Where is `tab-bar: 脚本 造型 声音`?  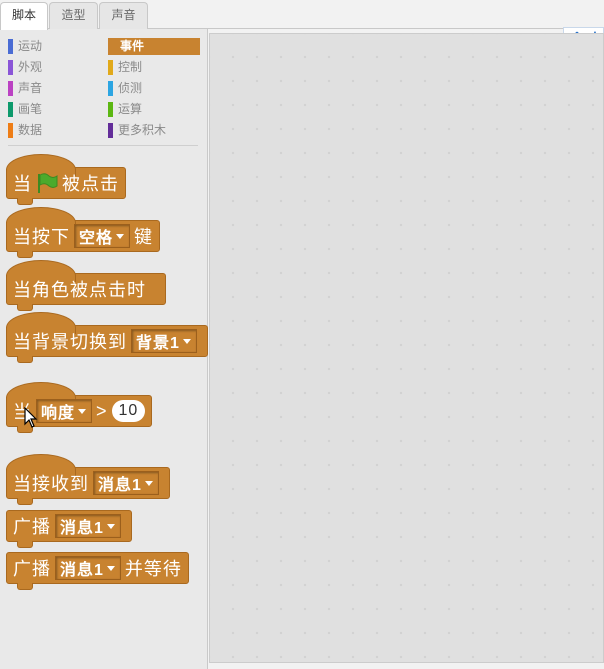 tab-bar: 脚本 造型 声音 is located at coordinates (302, 15).